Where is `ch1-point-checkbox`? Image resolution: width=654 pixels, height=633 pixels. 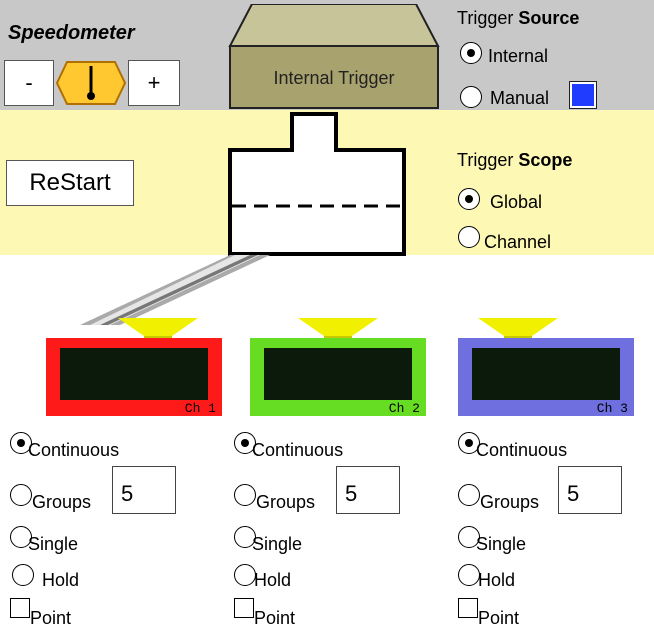
ch1-point-checkbox is located at coordinates (20, 608).